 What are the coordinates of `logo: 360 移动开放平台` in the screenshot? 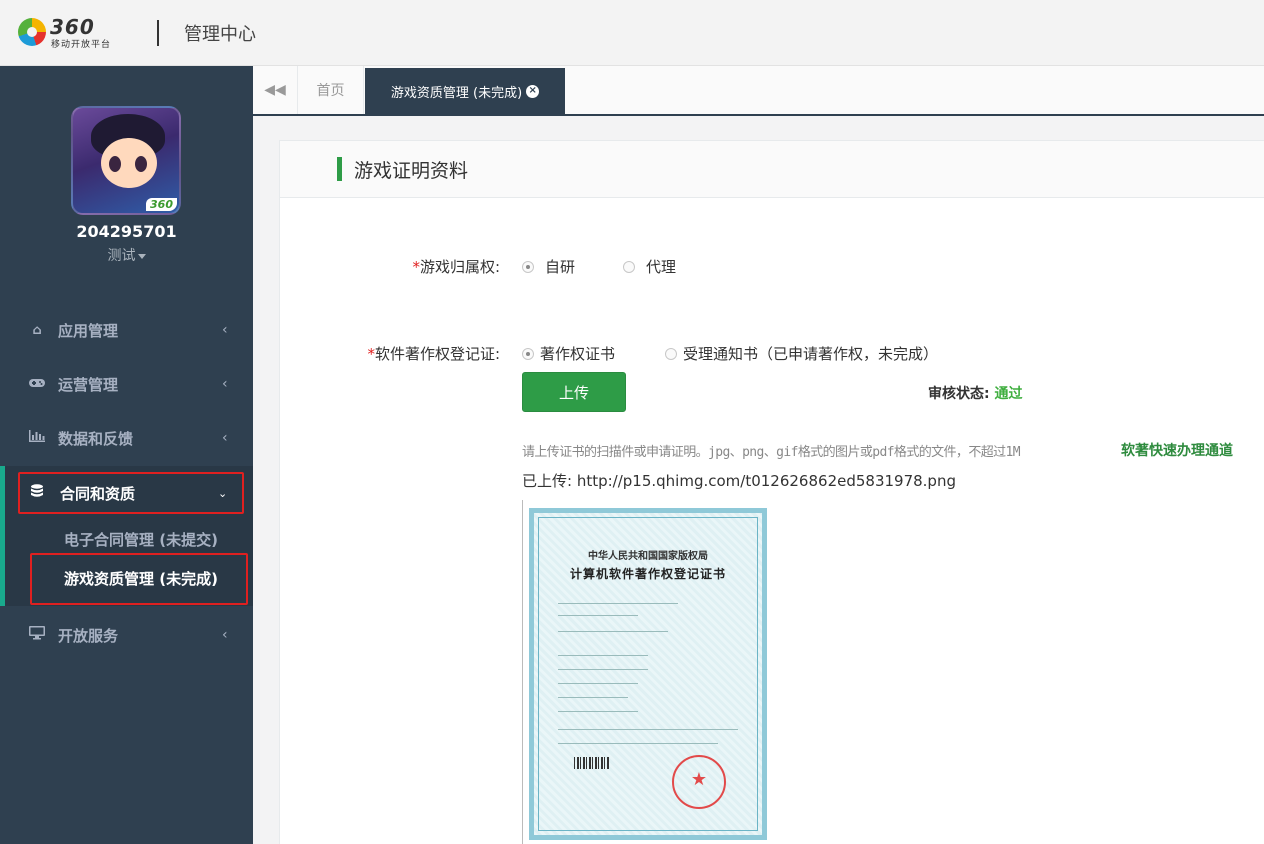 It's located at (73, 32).